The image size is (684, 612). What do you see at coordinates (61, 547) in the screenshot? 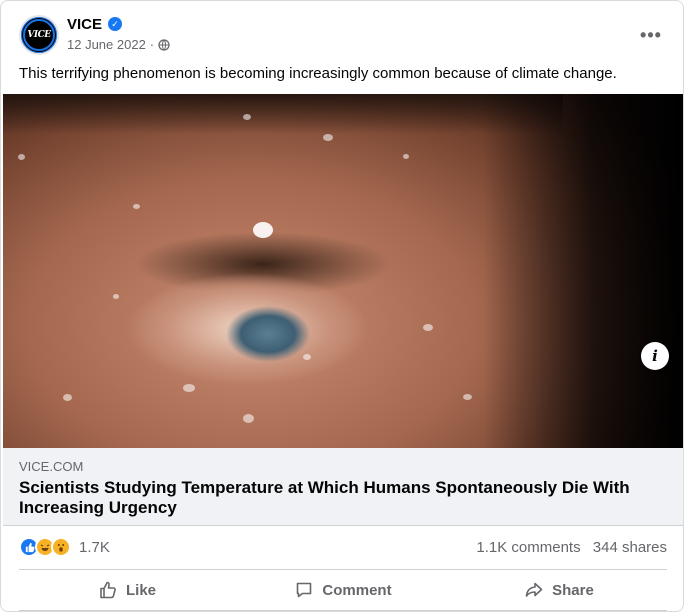
I see `wow-reaction-icon` at bounding box center [61, 547].